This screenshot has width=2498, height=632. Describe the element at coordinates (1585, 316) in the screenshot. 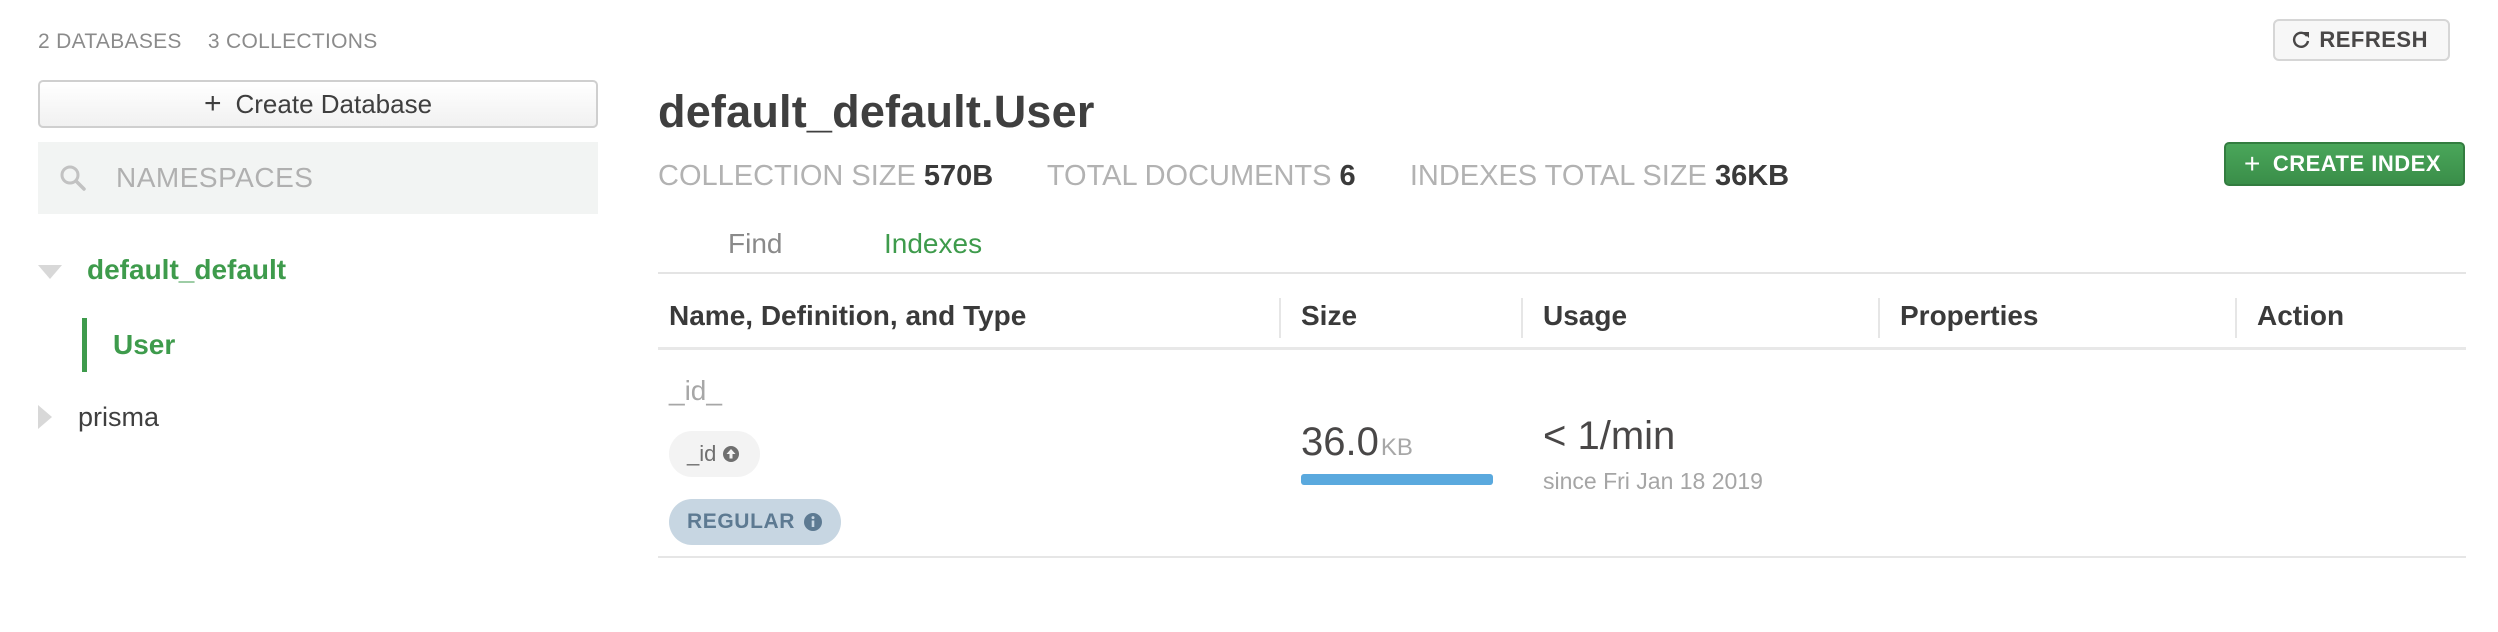

I see `column-header-usage: Usage` at that location.